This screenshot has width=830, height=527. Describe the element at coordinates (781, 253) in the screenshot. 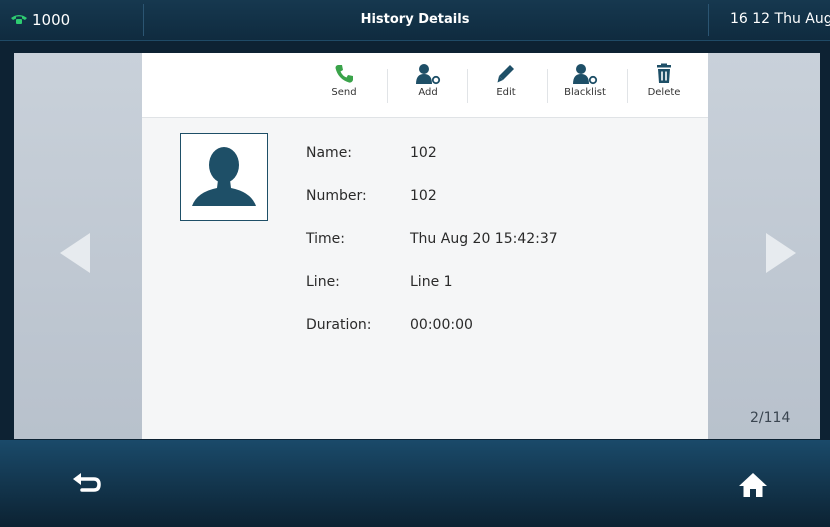

I see `next-record-arrow-icon` at that location.